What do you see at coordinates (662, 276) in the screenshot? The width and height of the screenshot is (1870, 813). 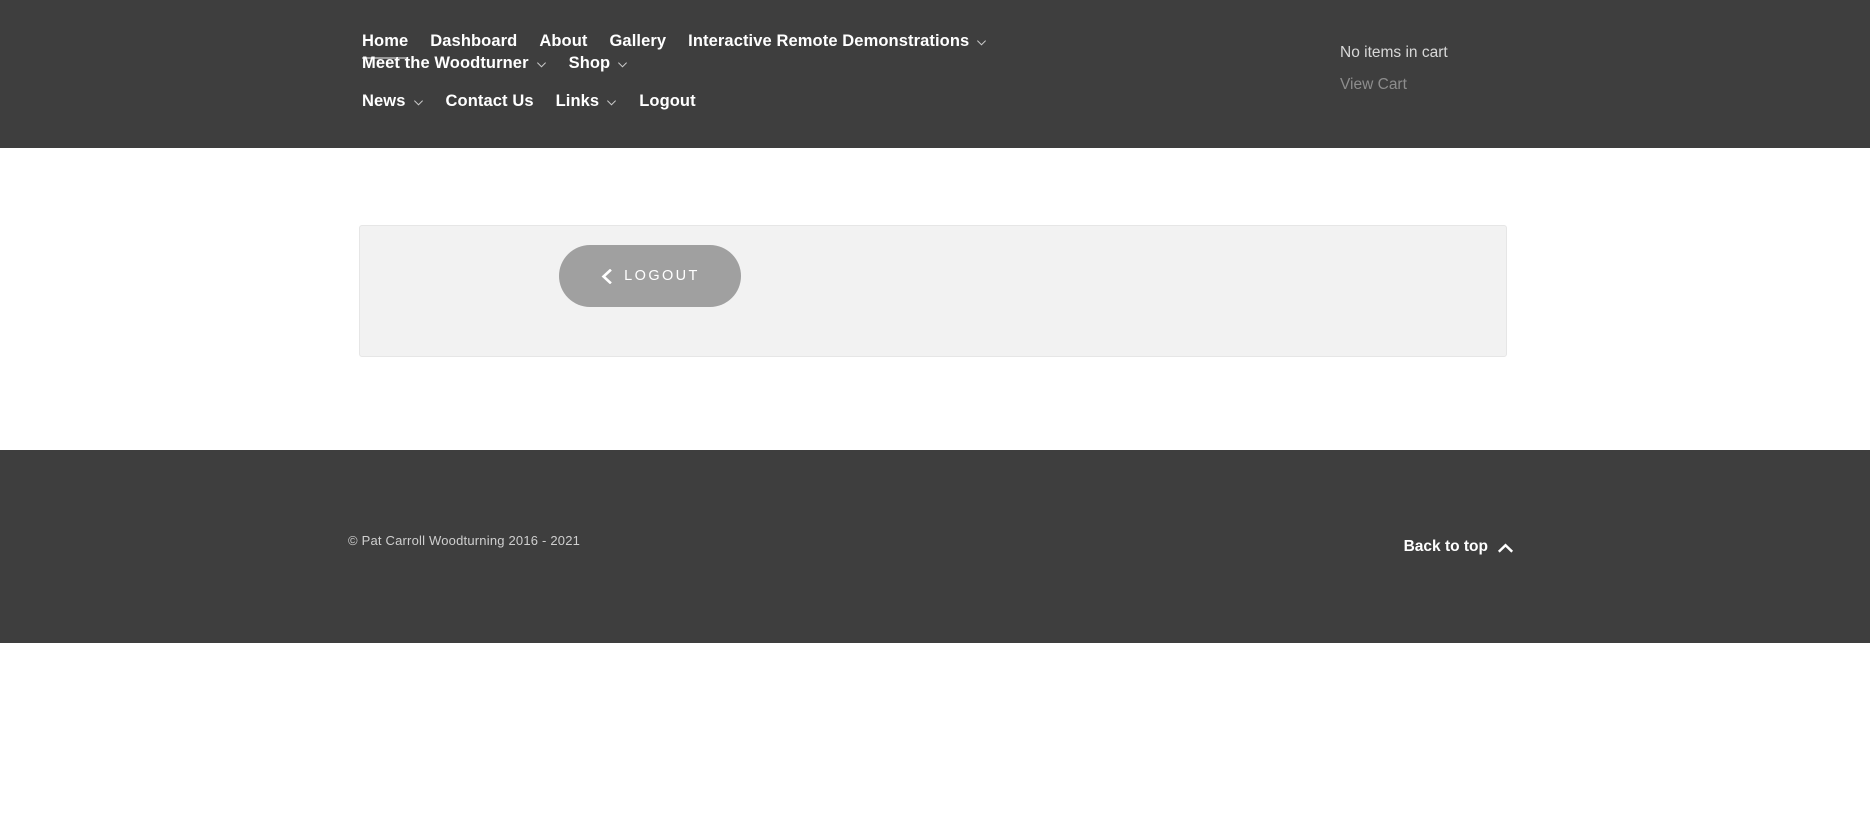 I see `logout-button-label: Logout` at bounding box center [662, 276].